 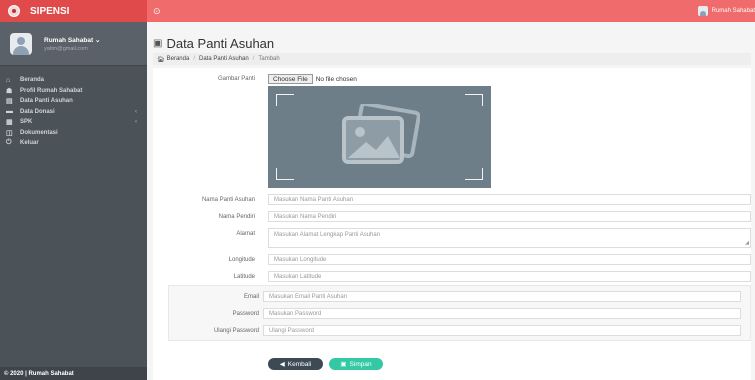 I want to click on brand: SIPENSI, so click(x=73, y=11).